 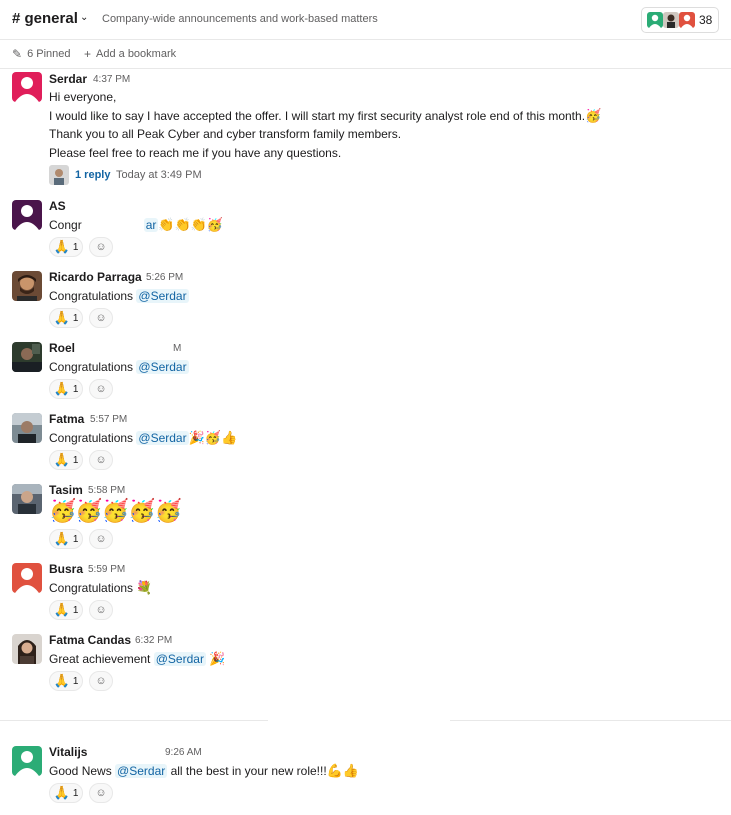 I want to click on sender-name: Serdar, so click(x=68, y=79).